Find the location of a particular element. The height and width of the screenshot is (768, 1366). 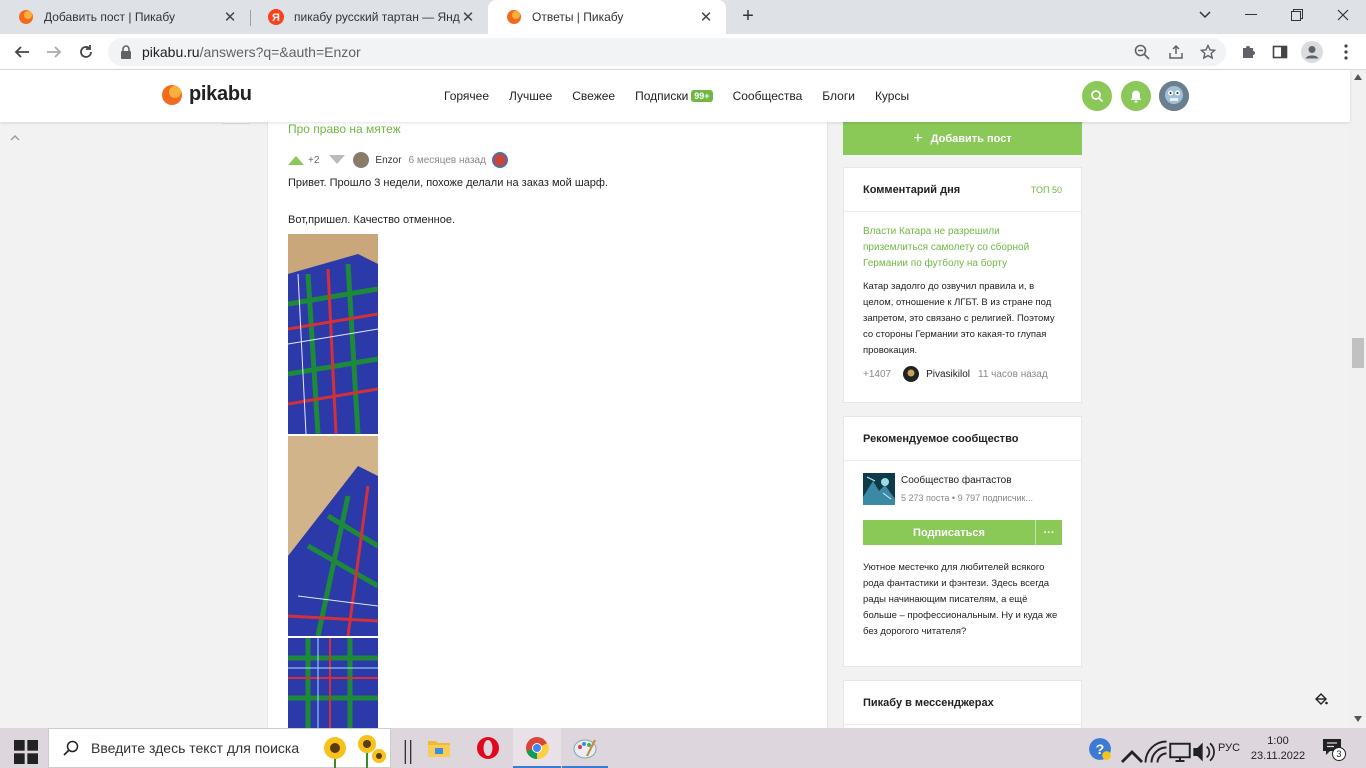

commenter-name: Pivasikilol is located at coordinates (948, 374).